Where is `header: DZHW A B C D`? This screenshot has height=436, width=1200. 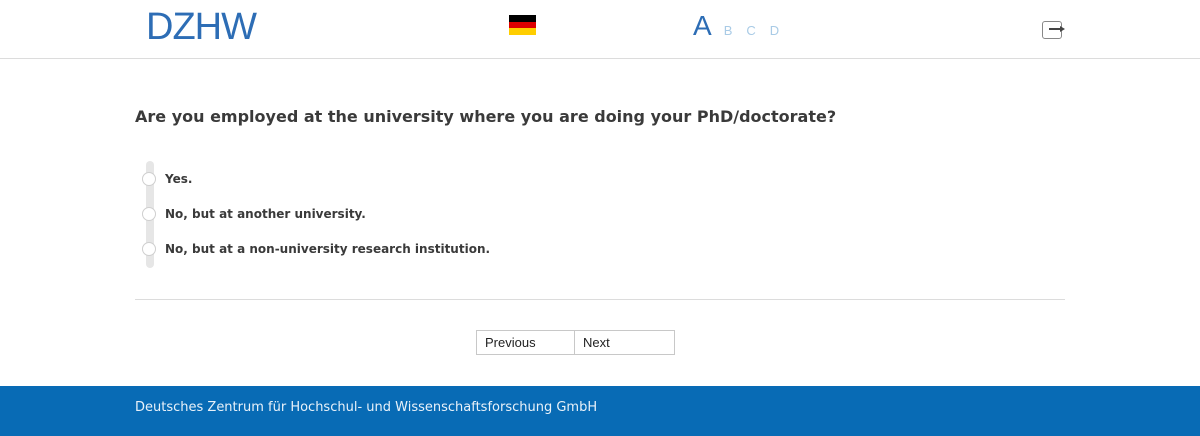 header: DZHW A B C D is located at coordinates (600, 29).